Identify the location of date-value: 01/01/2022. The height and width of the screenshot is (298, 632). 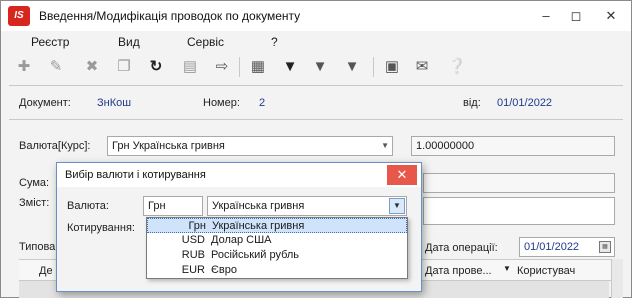
(525, 103).